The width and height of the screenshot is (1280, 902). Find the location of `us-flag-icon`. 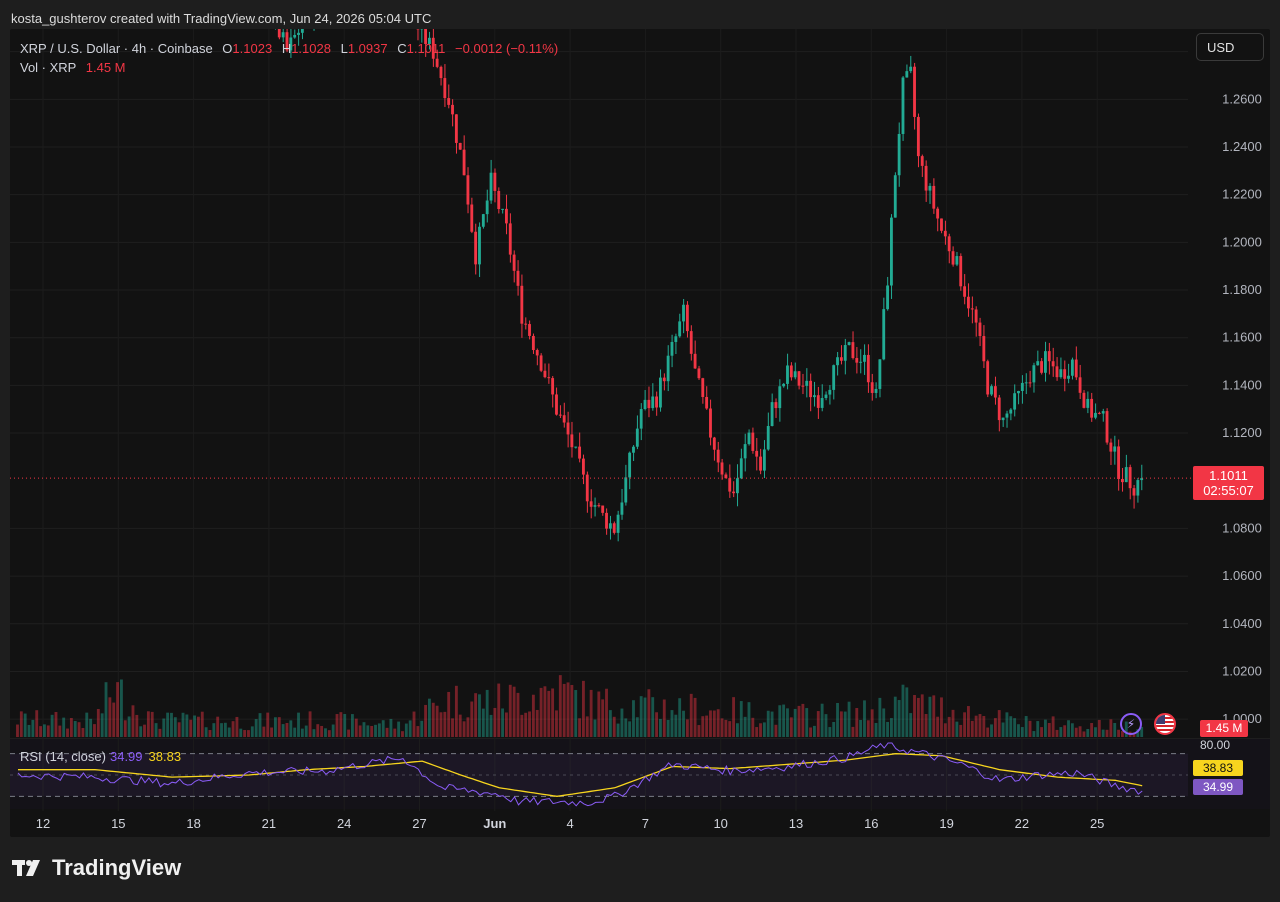

us-flag-icon is located at coordinates (1165, 724).